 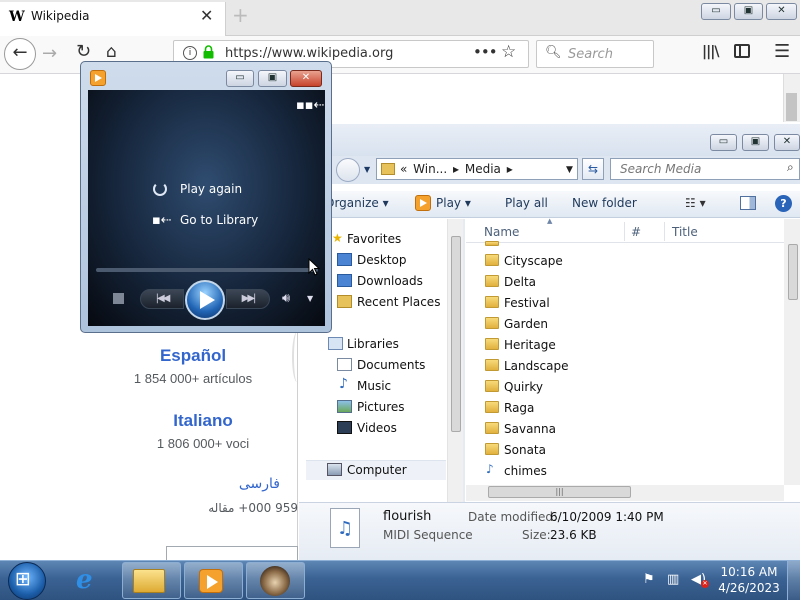 What do you see at coordinates (306, 78) in the screenshot?
I see `player-close-button: ✕` at bounding box center [306, 78].